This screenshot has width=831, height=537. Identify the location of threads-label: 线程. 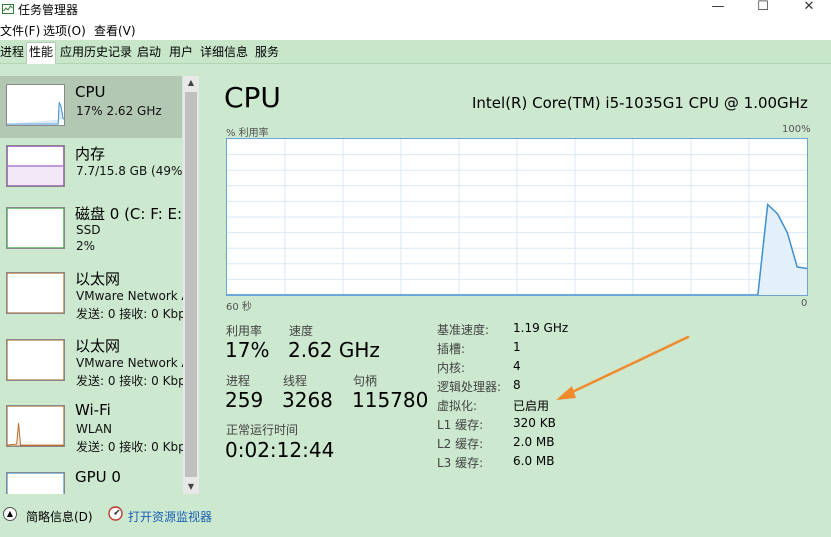
(295, 381).